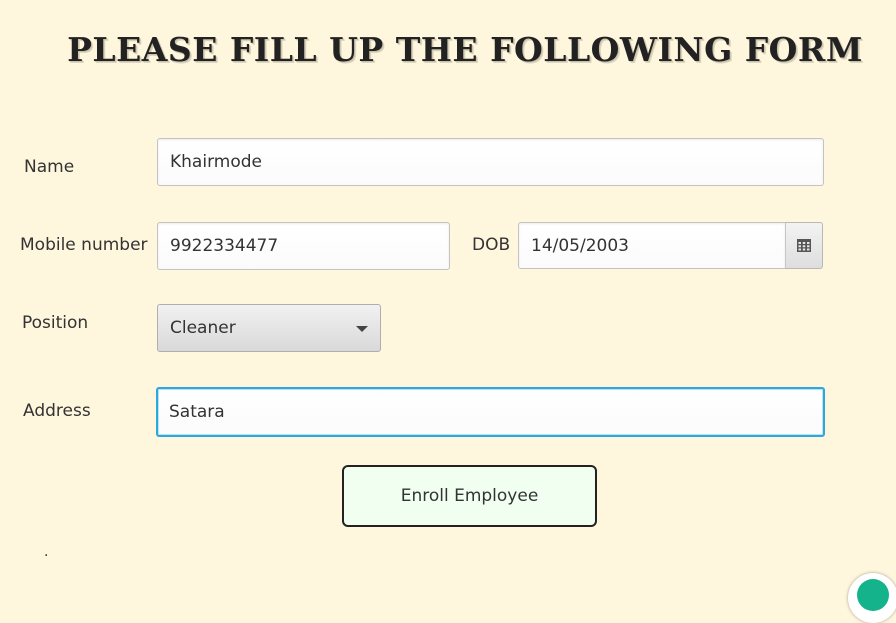 This screenshot has width=896, height=623. I want to click on address-input, so click(490, 412).